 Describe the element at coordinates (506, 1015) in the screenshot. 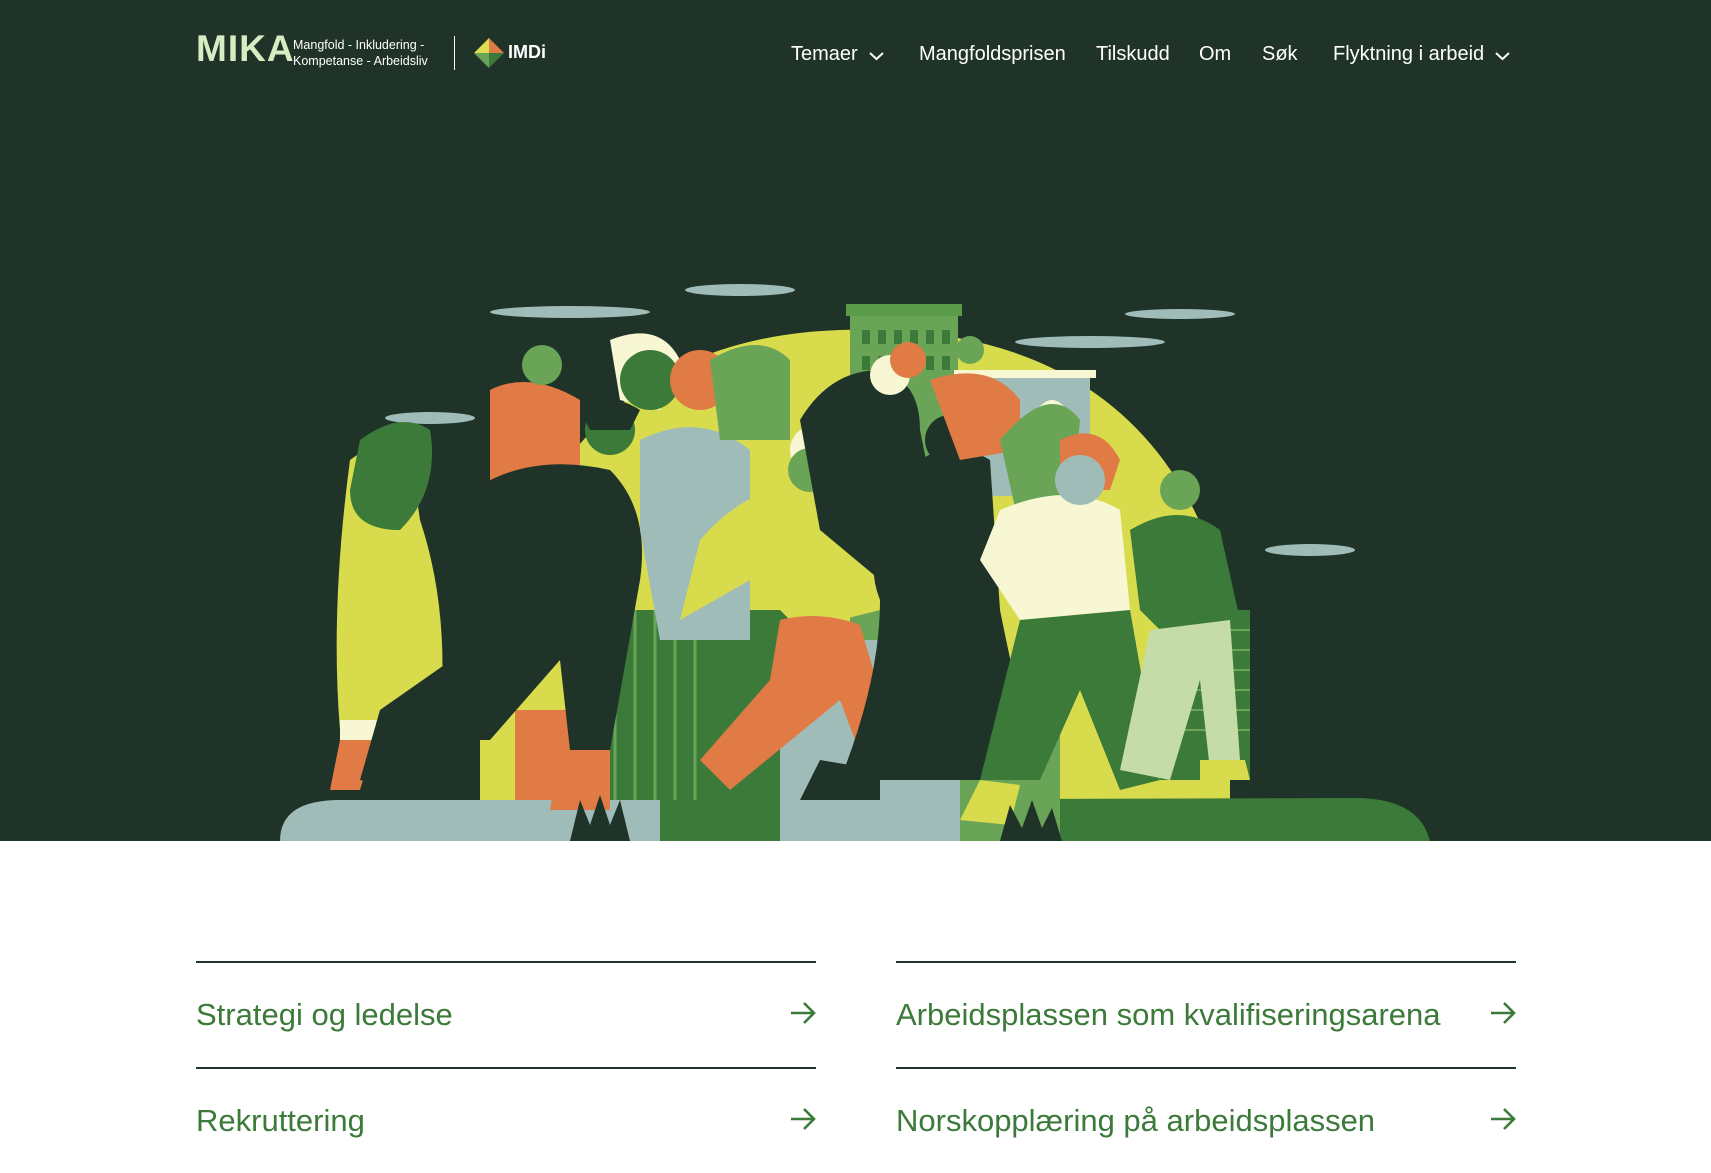

I see `topic-link-strategi-og-ledelse: Strategi og ledelse` at that location.